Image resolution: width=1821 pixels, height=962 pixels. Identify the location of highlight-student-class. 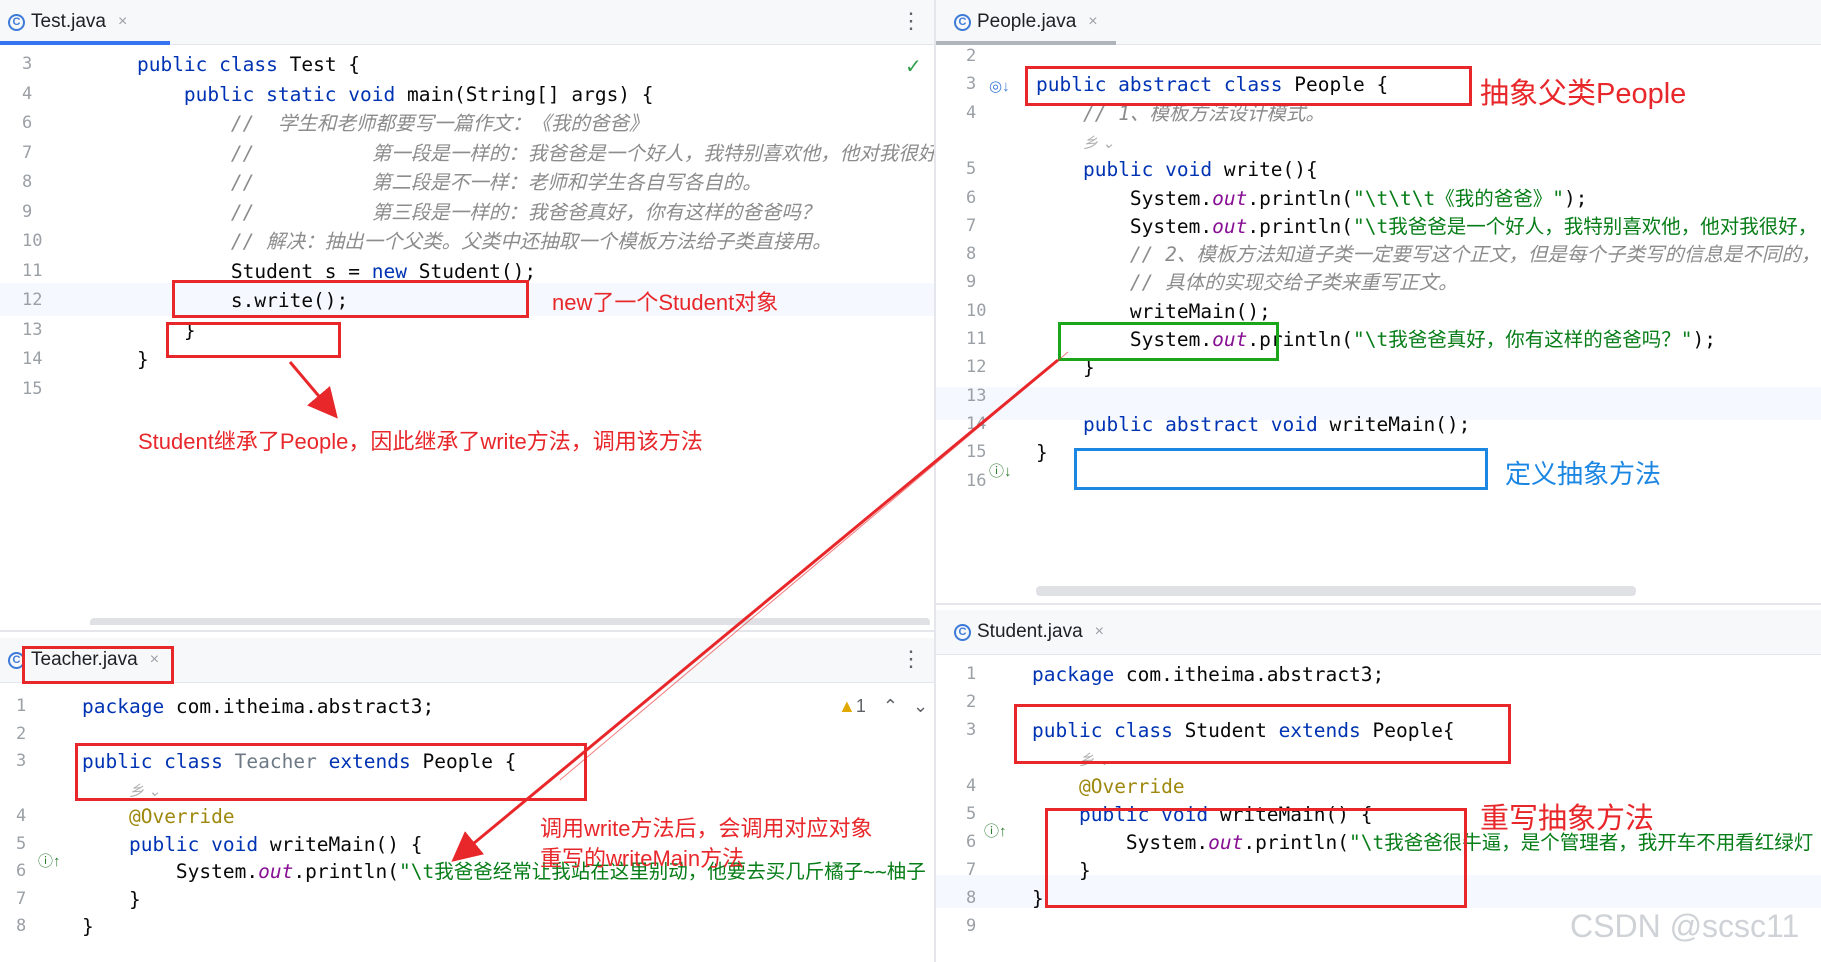
(1262, 734).